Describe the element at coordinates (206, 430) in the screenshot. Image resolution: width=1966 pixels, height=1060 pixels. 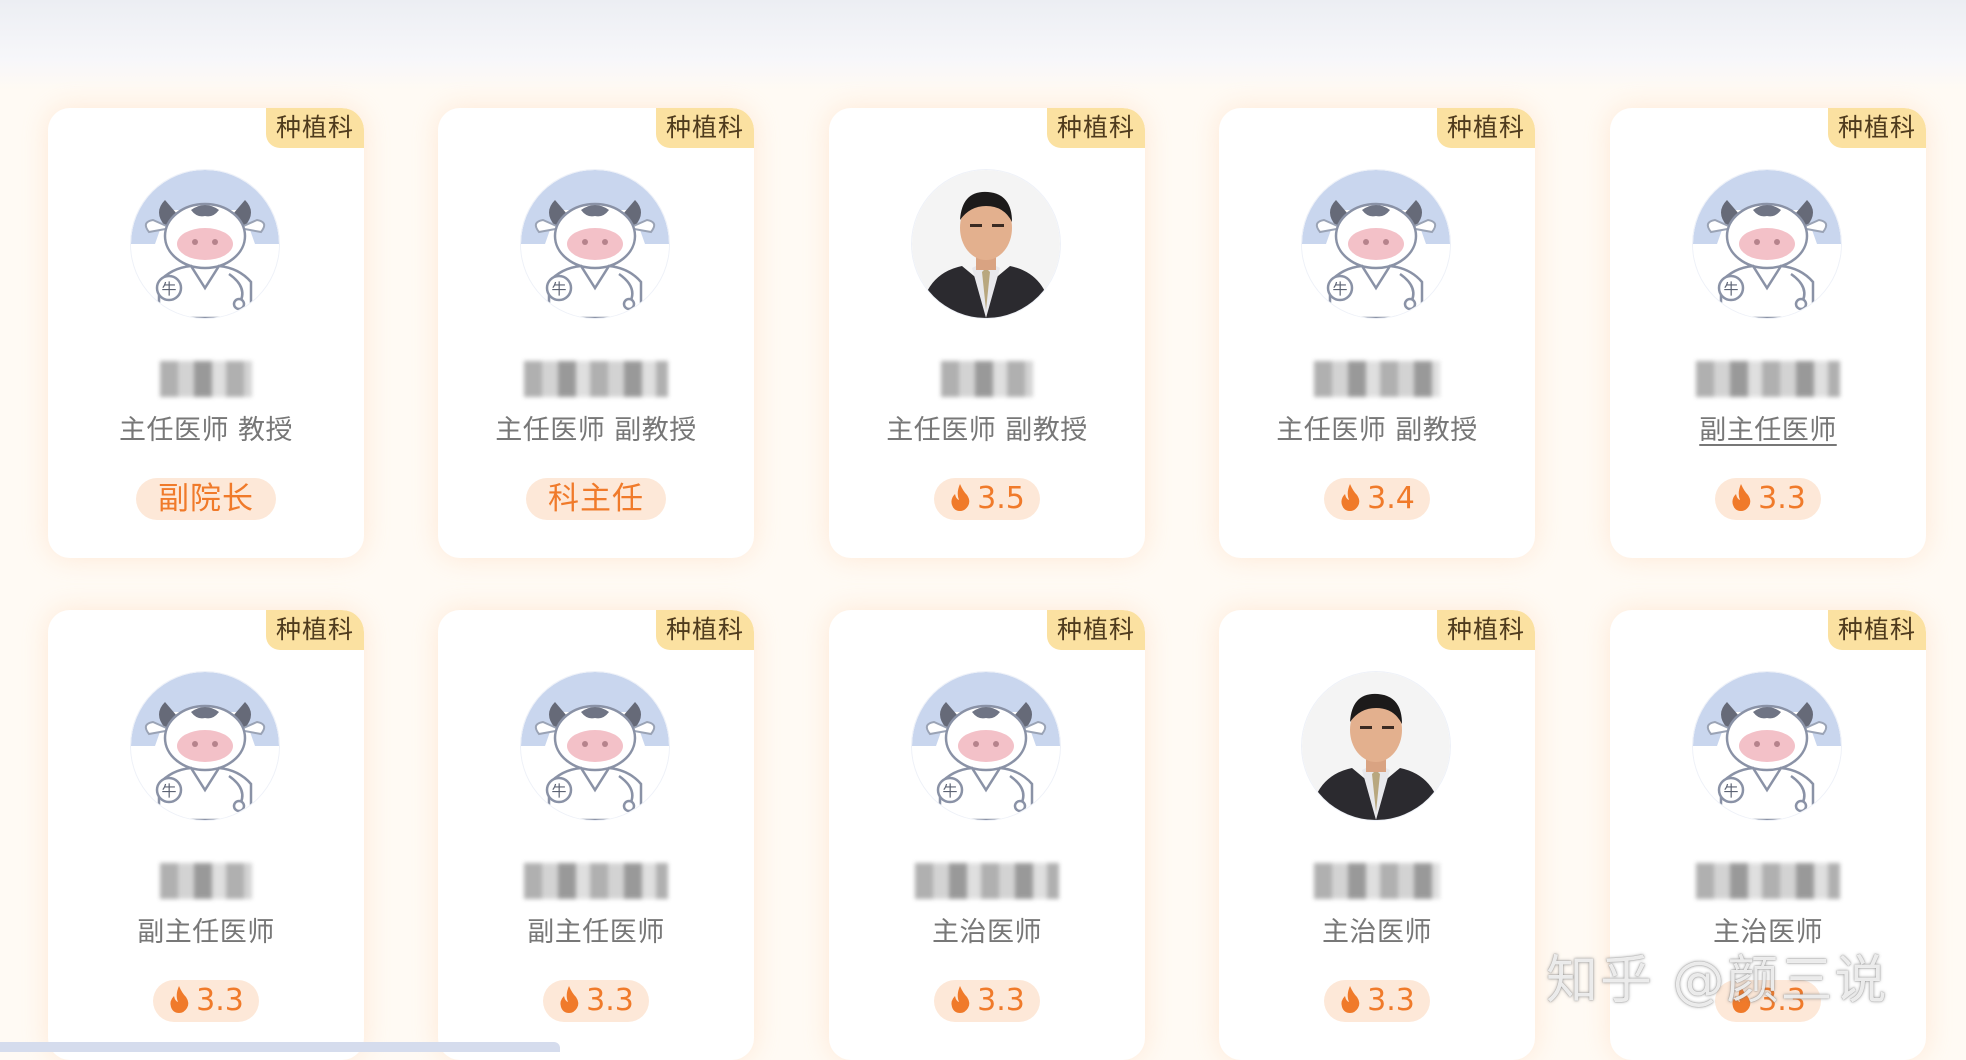
I see `doctor-title: 主任医师 教授` at that location.